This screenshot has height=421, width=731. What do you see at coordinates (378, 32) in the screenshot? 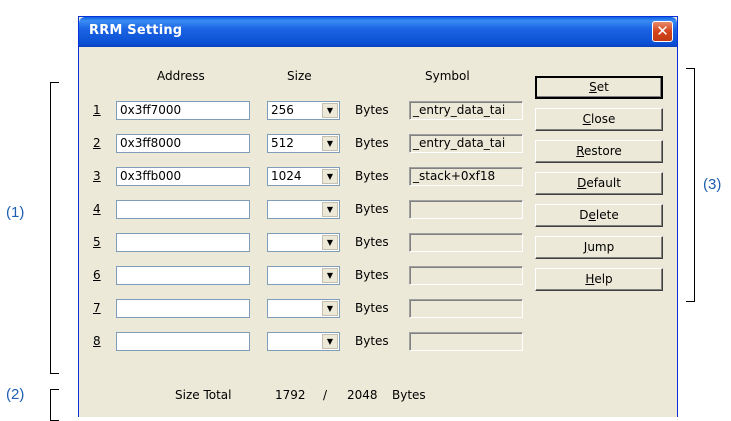
I see `title-bar: RRM Setting ✕` at bounding box center [378, 32].